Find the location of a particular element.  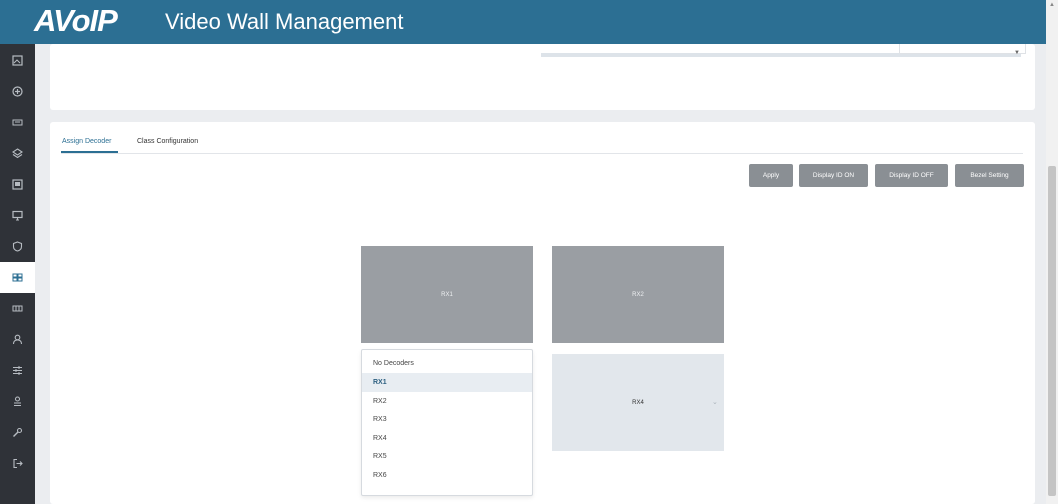

sidebar-item-add is located at coordinates (17, 91).